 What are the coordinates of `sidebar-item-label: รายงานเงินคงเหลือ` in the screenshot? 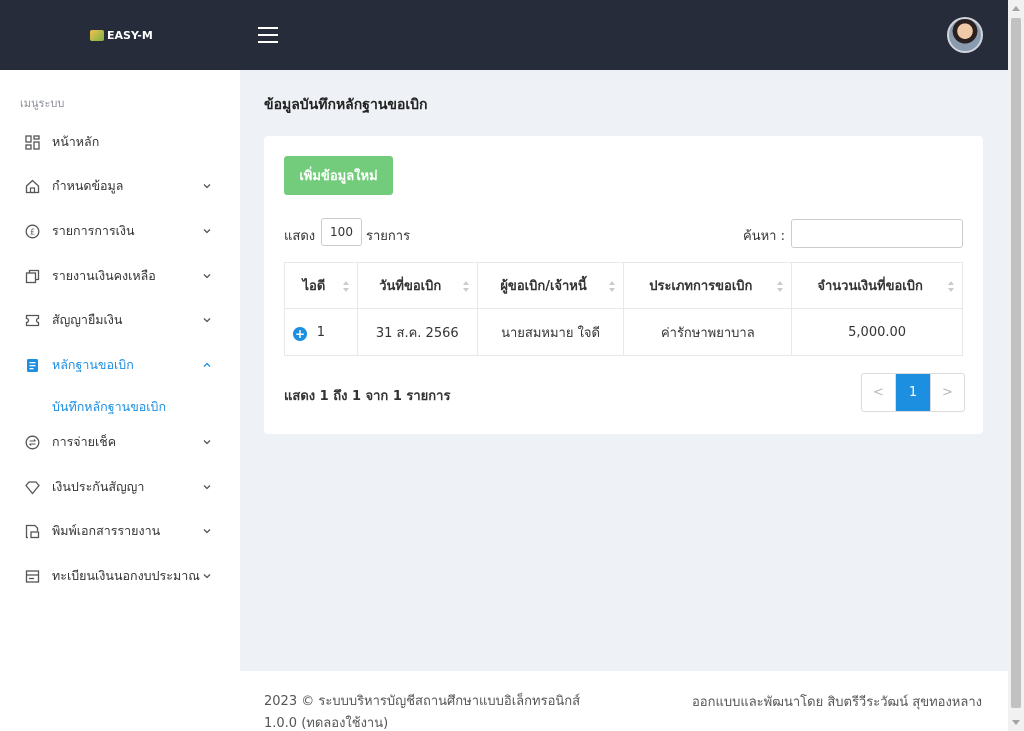 It's located at (104, 275).